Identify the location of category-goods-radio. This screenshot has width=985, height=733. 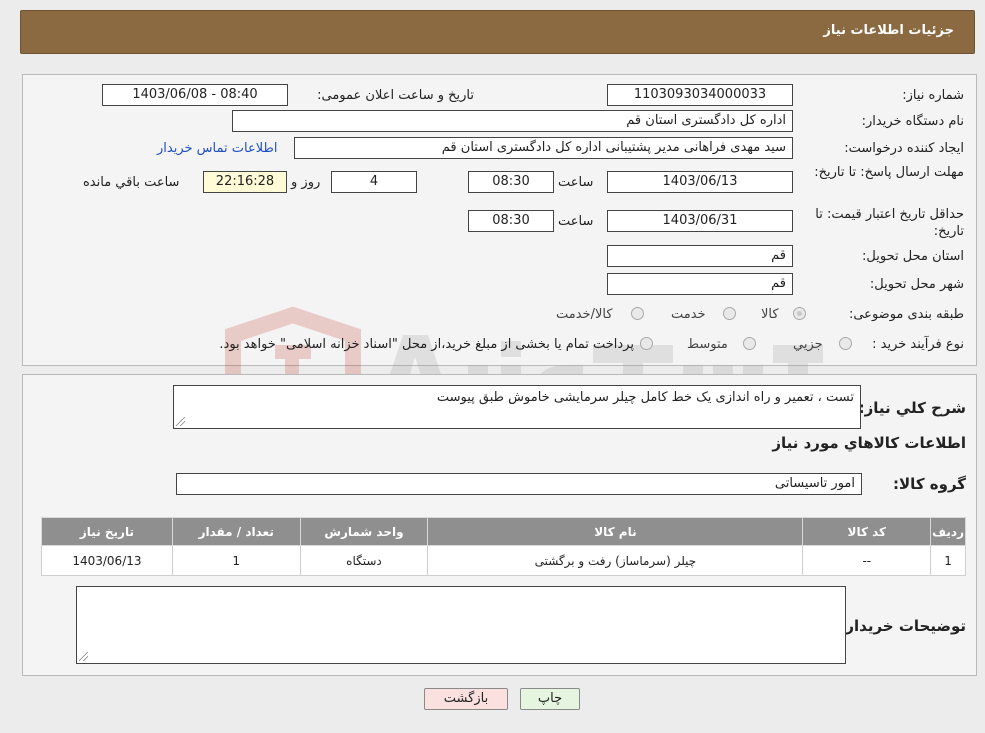
(799, 313).